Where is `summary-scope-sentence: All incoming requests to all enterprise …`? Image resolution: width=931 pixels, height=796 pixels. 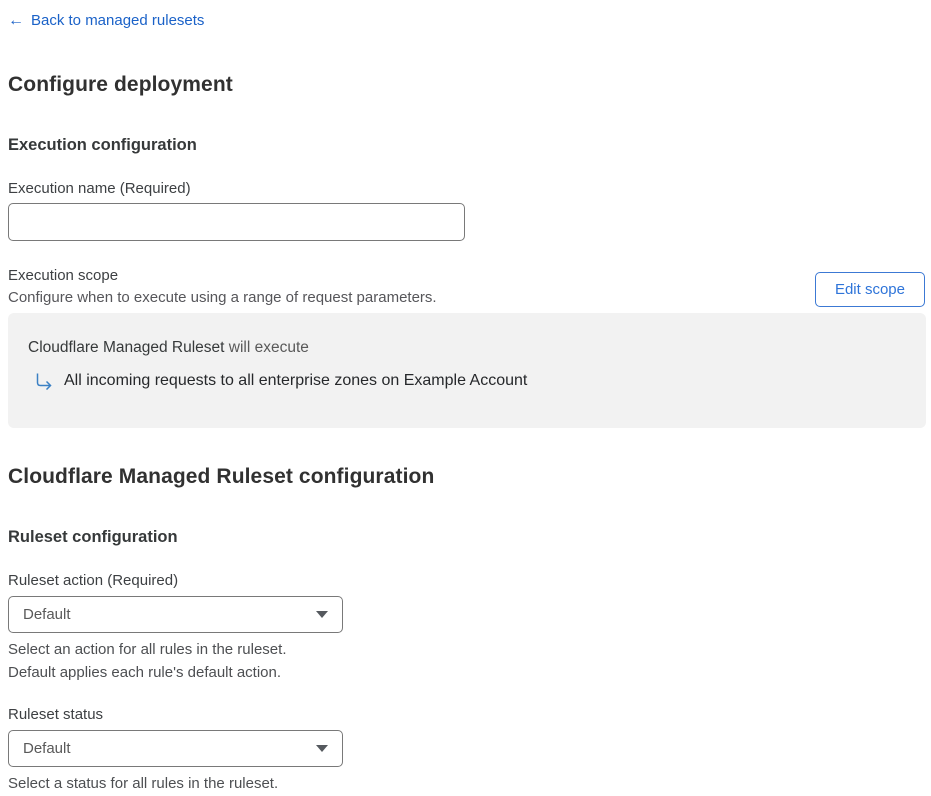 summary-scope-sentence: All incoming requests to all enterprise … is located at coordinates (296, 380).